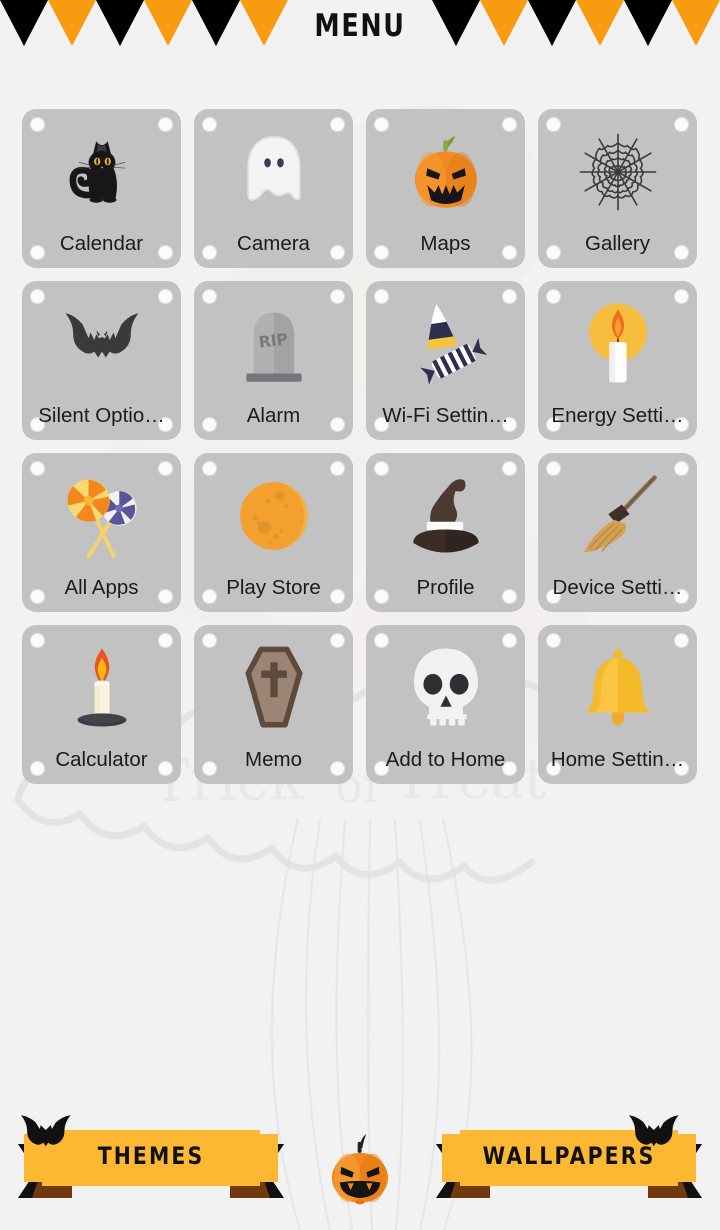  Describe the element at coordinates (273, 415) in the screenshot. I see `app-tile-label: Alarm` at that location.